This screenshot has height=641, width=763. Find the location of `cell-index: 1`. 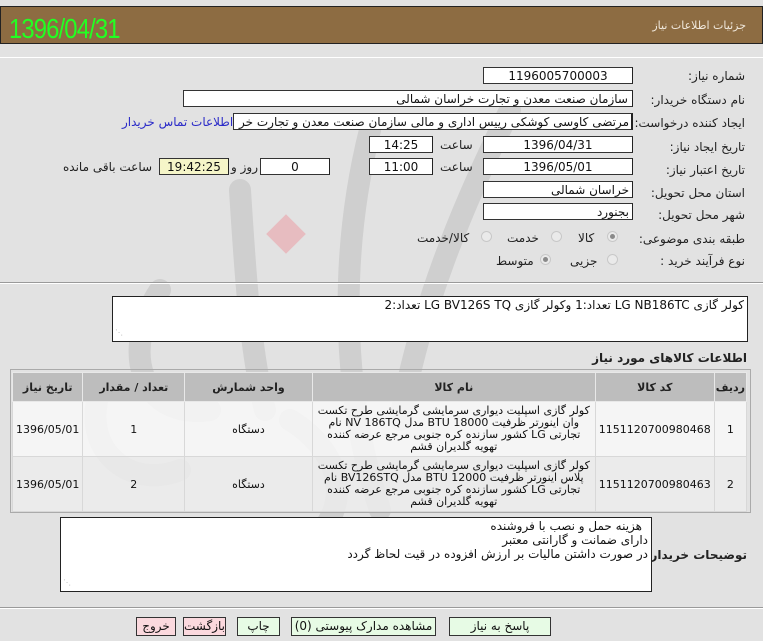

cell-index: 1 is located at coordinates (730, 429).